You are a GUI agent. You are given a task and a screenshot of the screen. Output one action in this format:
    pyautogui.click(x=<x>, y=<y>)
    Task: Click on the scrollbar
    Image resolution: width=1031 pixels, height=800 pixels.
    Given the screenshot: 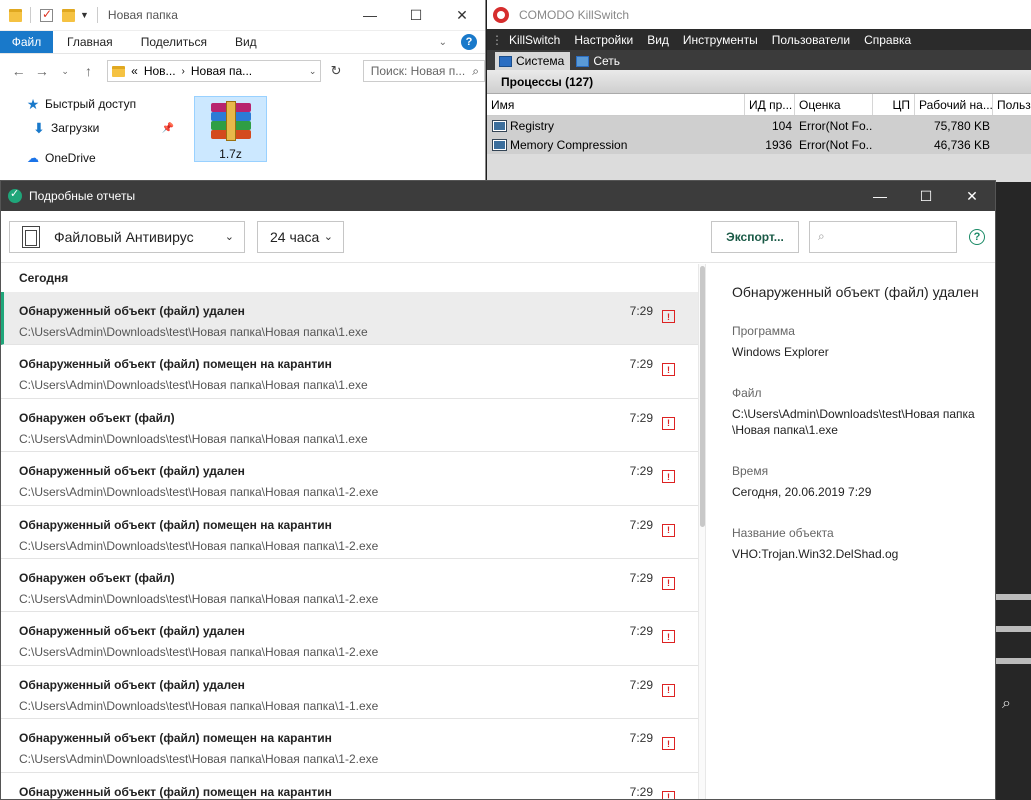 What is the action you would take?
    pyautogui.click(x=702, y=531)
    